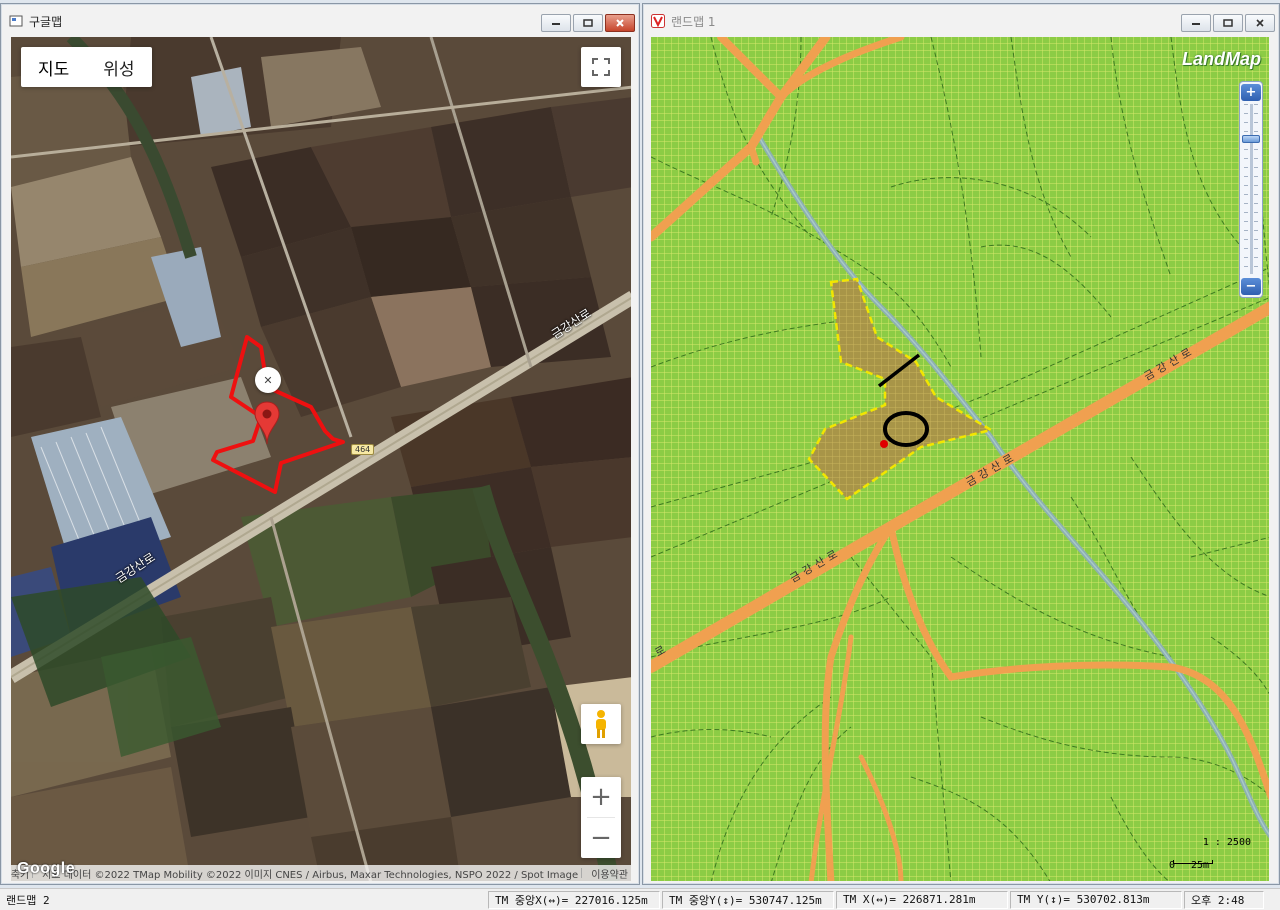 The height and width of the screenshot is (910, 1280). What do you see at coordinates (1200, 865) in the screenshot?
I see `scale-distance: 25m` at bounding box center [1200, 865].